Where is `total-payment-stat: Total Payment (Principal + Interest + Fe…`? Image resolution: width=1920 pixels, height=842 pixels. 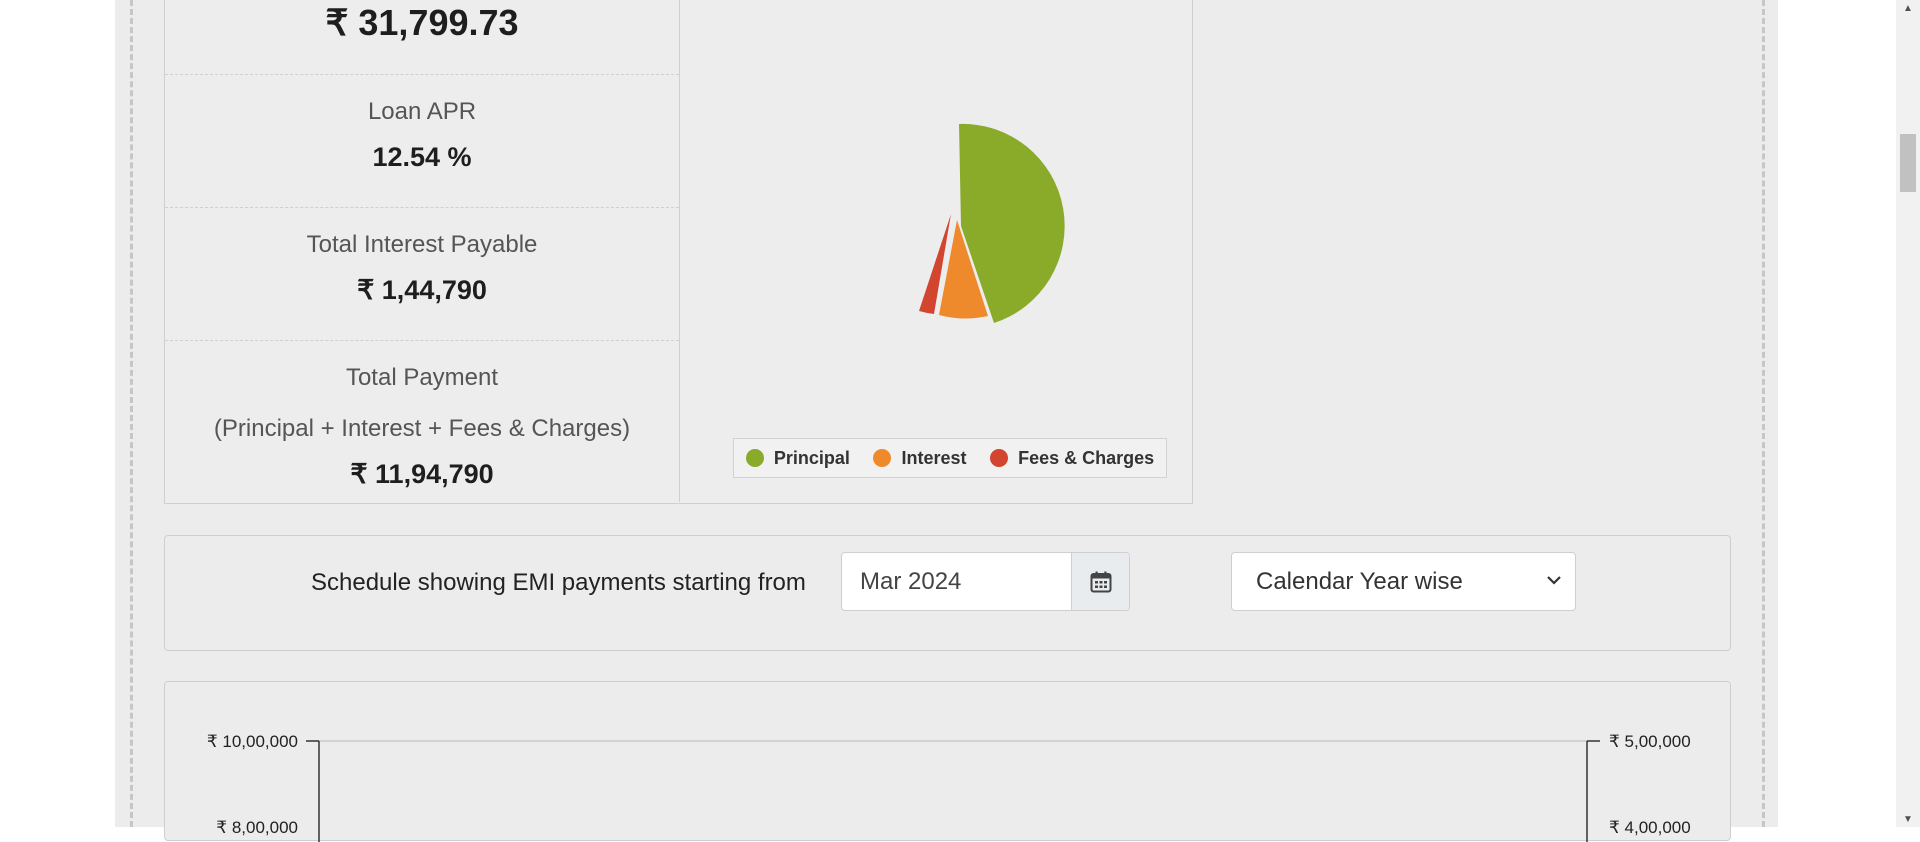 total-payment-stat: Total Payment (Principal + Interest + Fe… is located at coordinates (422, 421).